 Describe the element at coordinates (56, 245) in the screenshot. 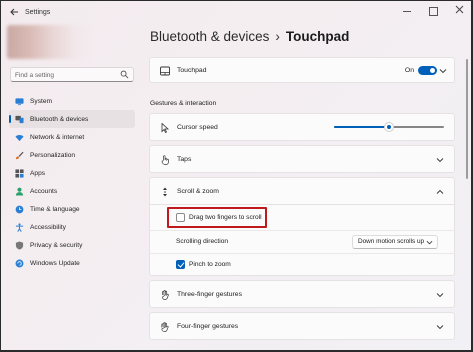

I see `sidebar-item-label: Privacy & security` at that location.